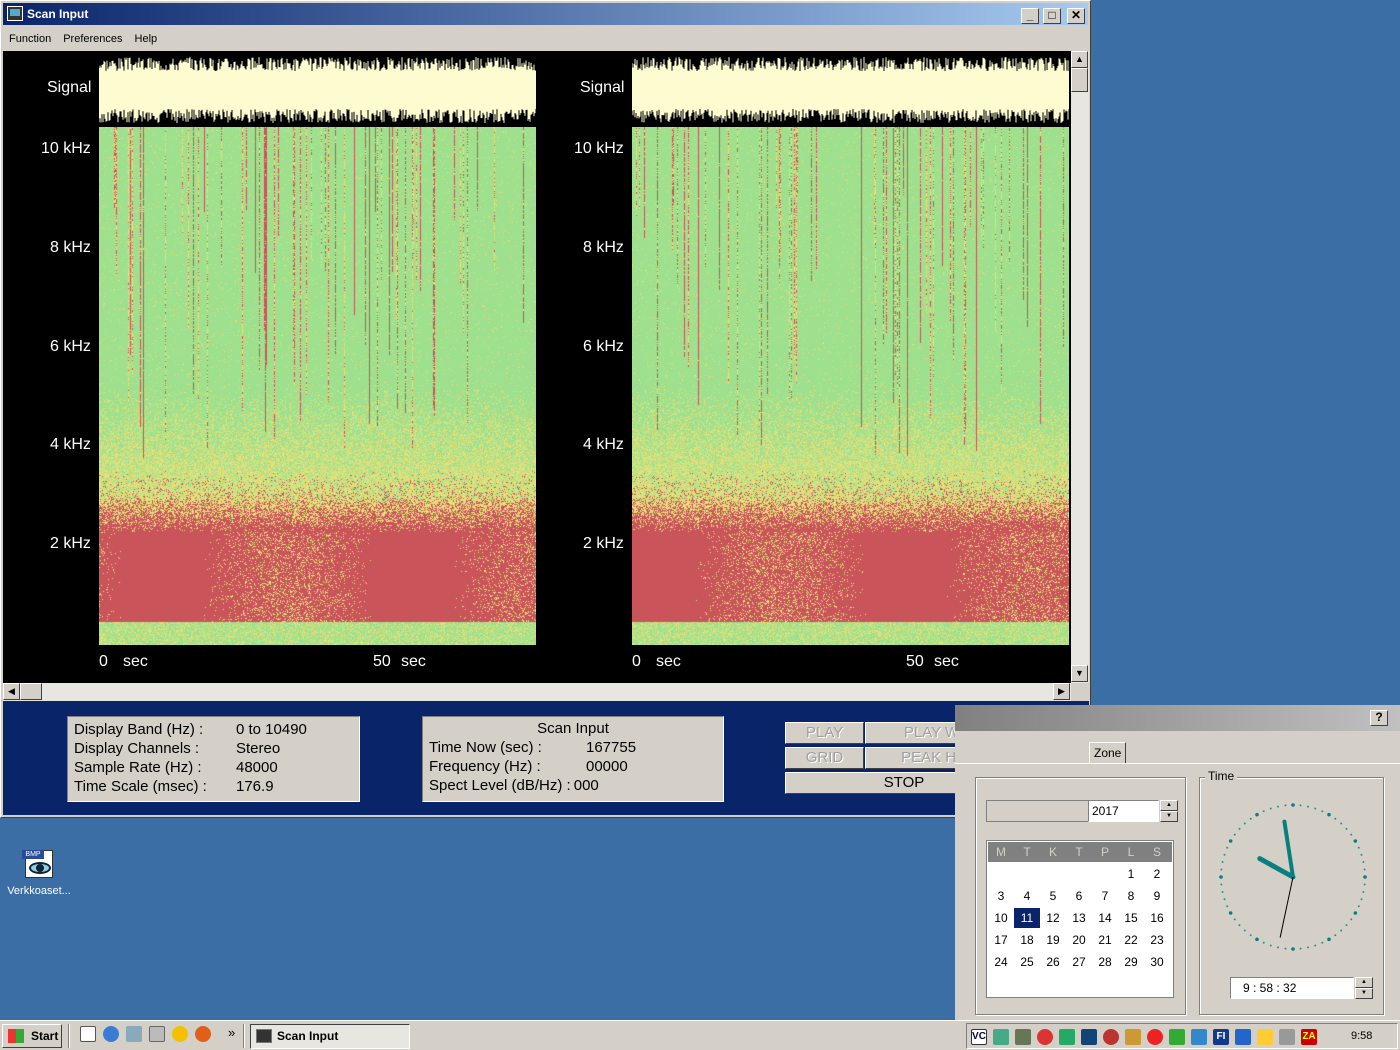  Describe the element at coordinates (1131, 874) in the screenshot. I see `calendar-day: 1` at that location.